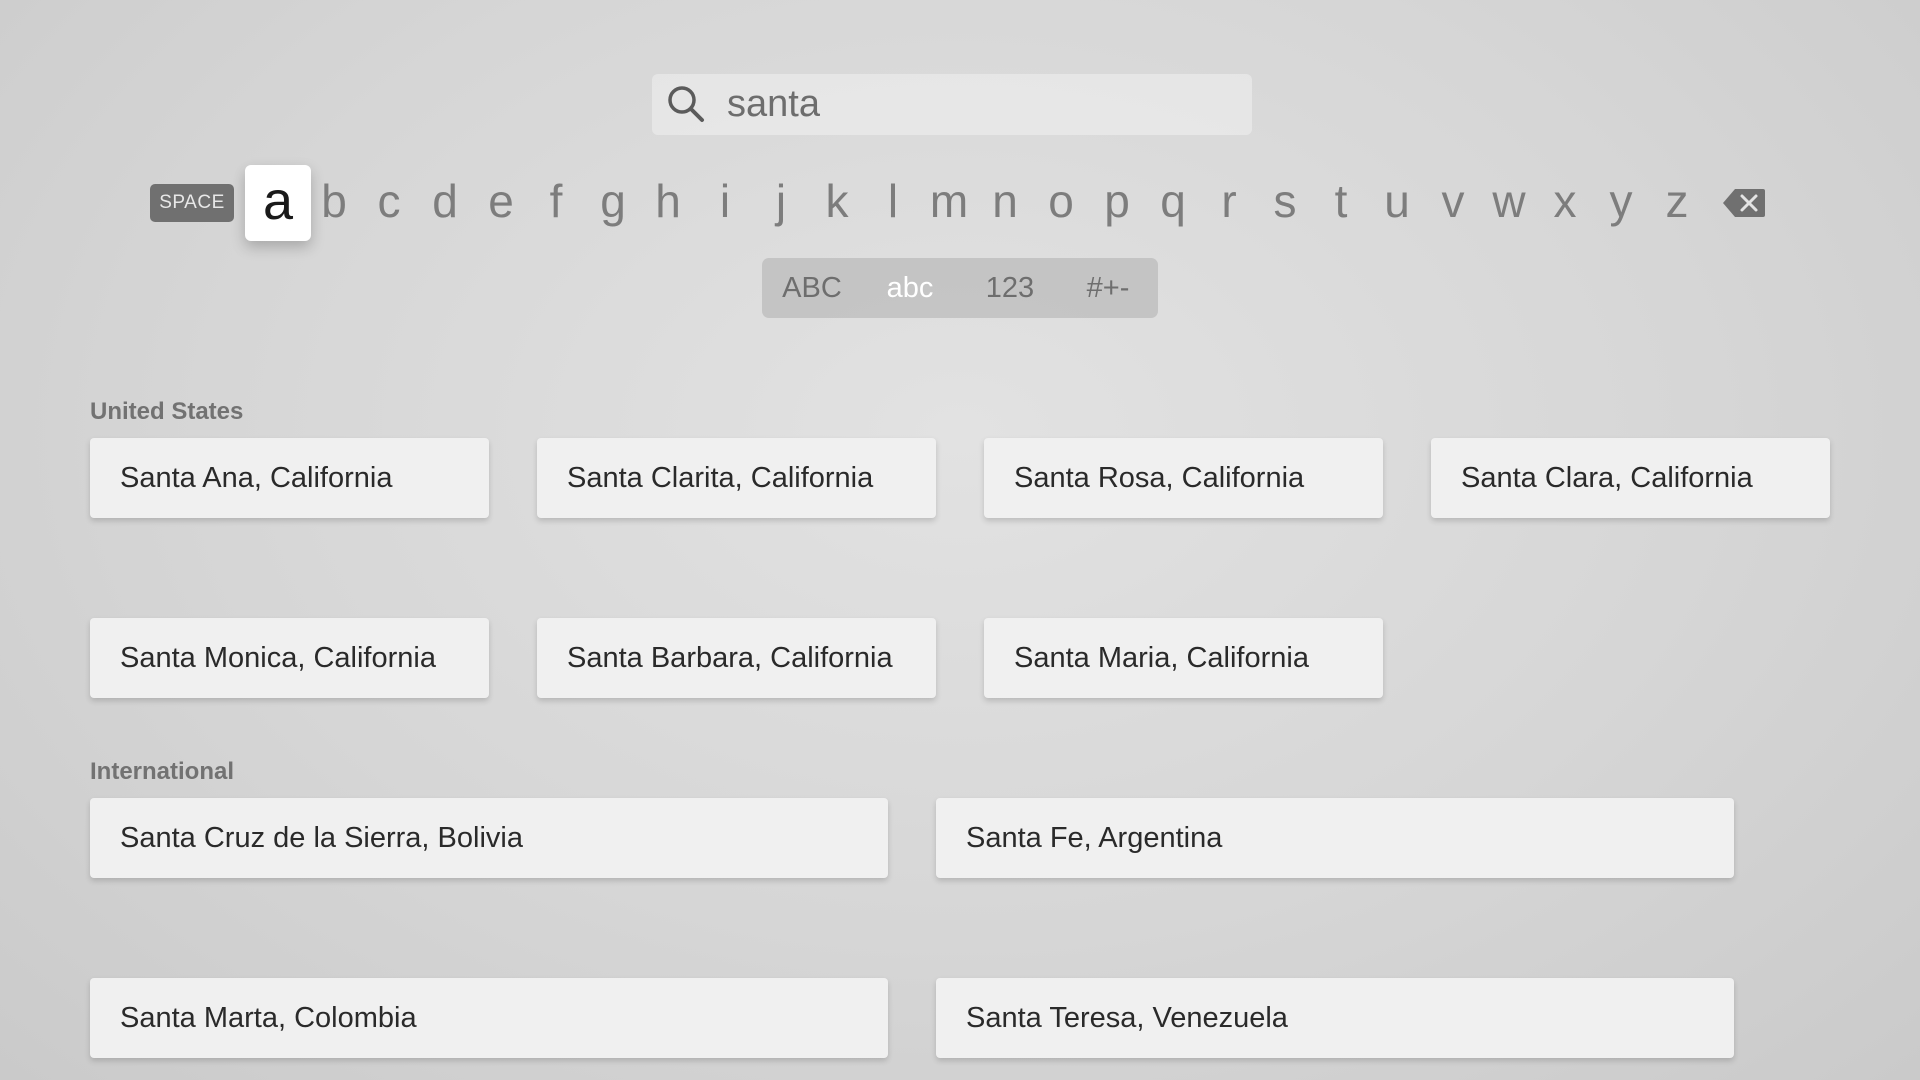 Image resolution: width=1920 pixels, height=1080 pixels. I want to click on key-d: d, so click(445, 203).